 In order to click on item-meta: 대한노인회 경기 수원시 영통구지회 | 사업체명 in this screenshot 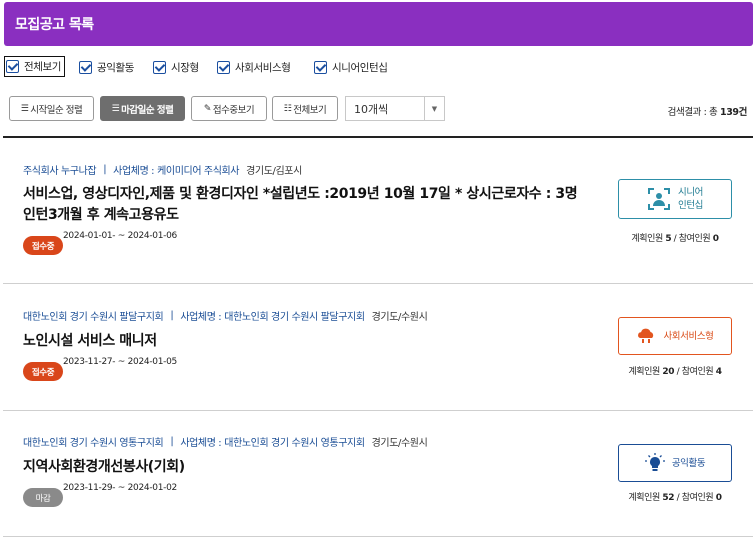, I will do `click(225, 441)`.